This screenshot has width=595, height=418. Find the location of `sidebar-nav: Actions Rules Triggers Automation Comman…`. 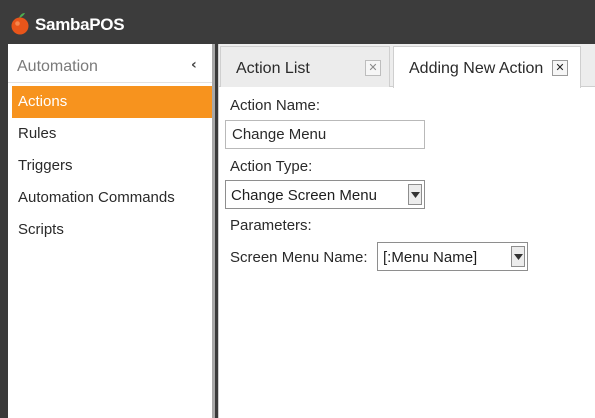

sidebar-nav: Actions Rules Triggers Automation Comman… is located at coordinates (112, 166).